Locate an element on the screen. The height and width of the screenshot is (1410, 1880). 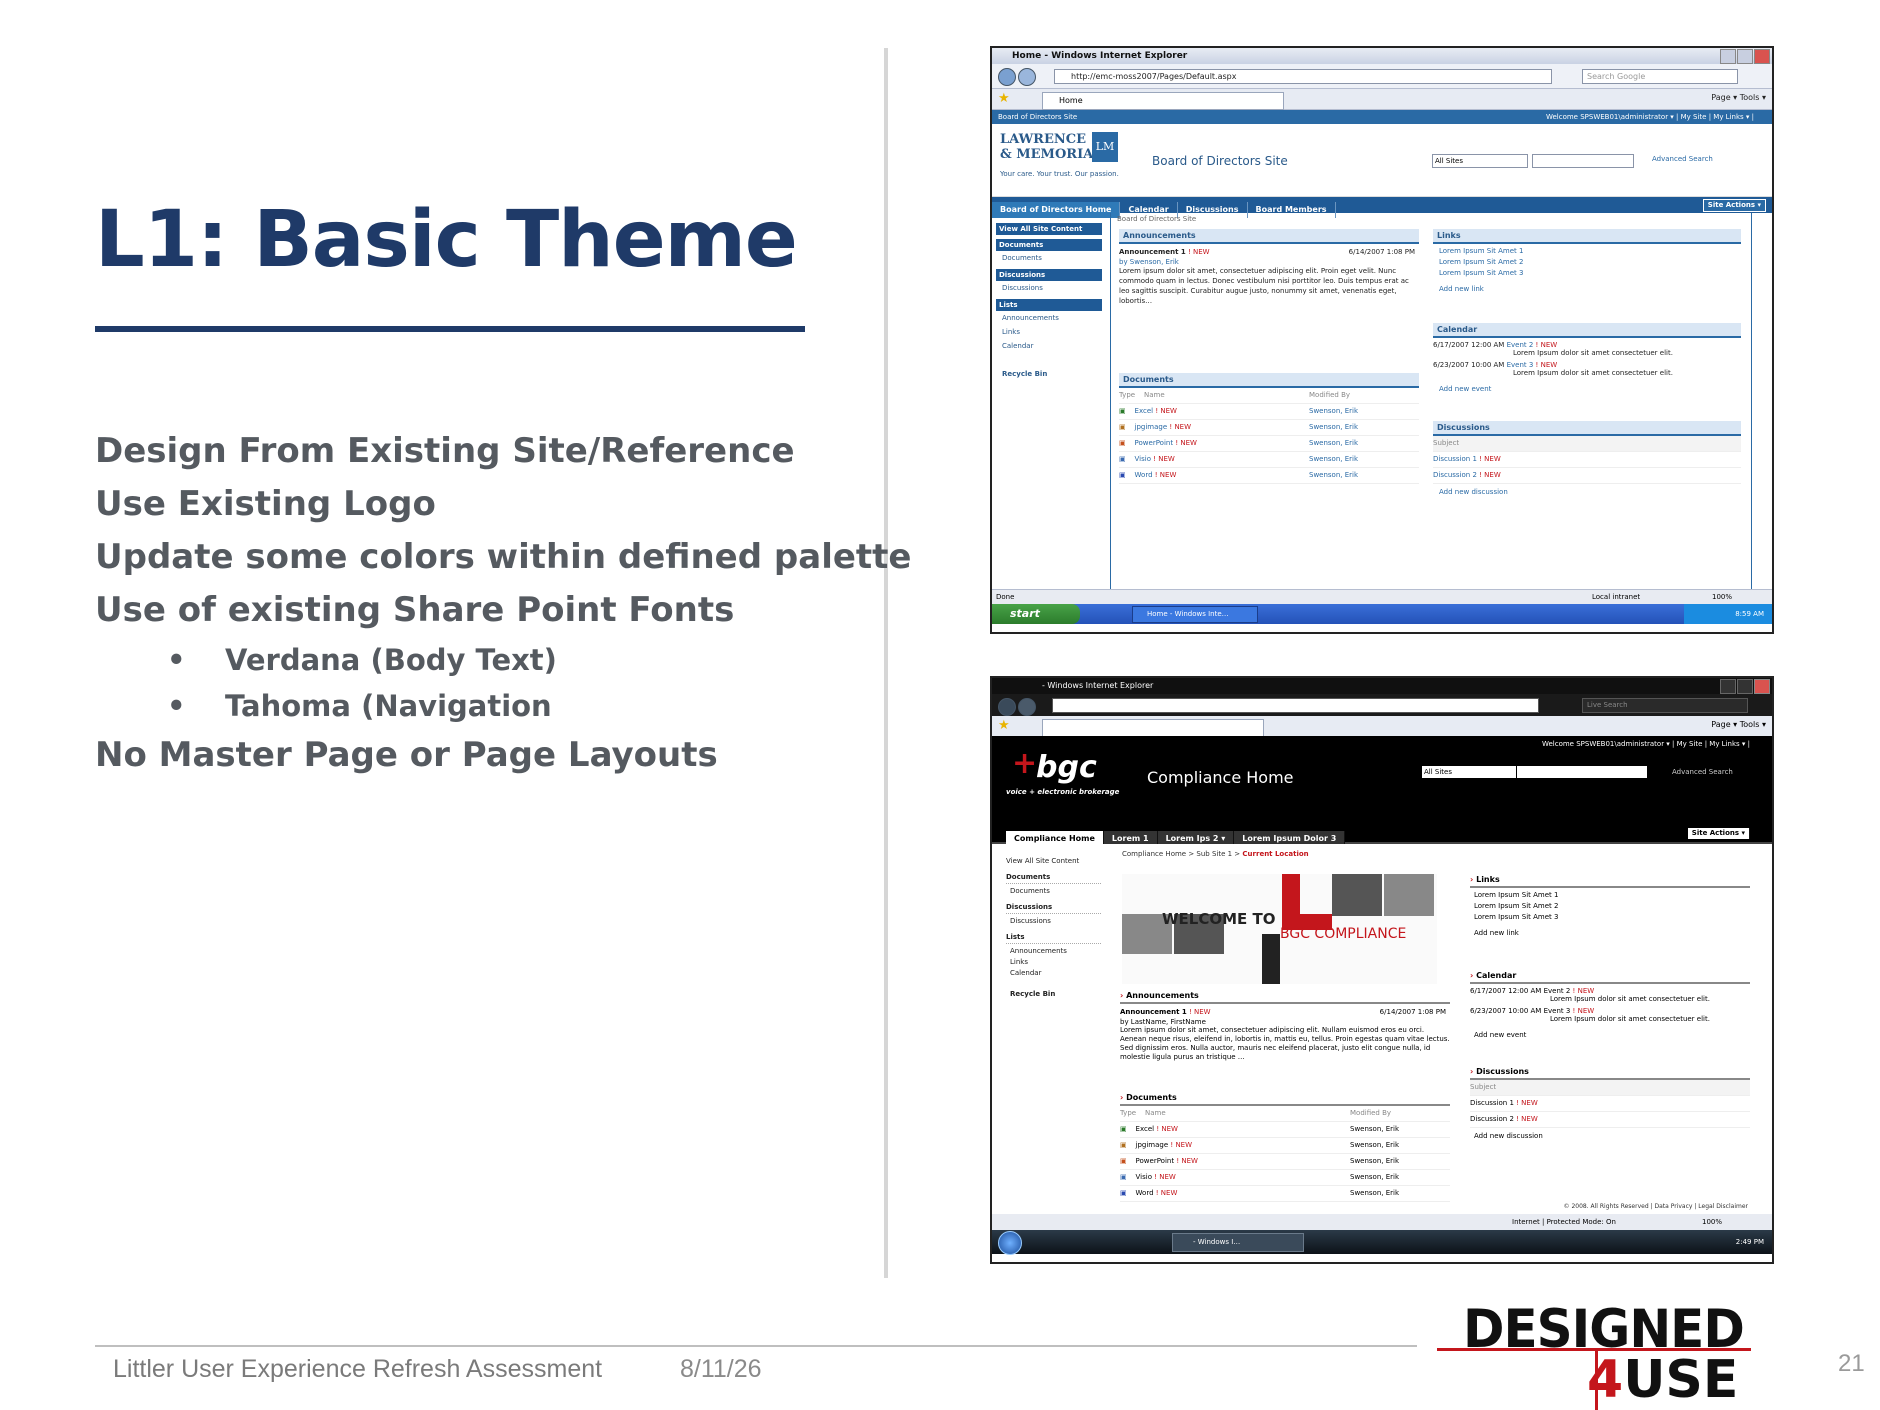
start-button: start is located at coordinates (1036, 614).